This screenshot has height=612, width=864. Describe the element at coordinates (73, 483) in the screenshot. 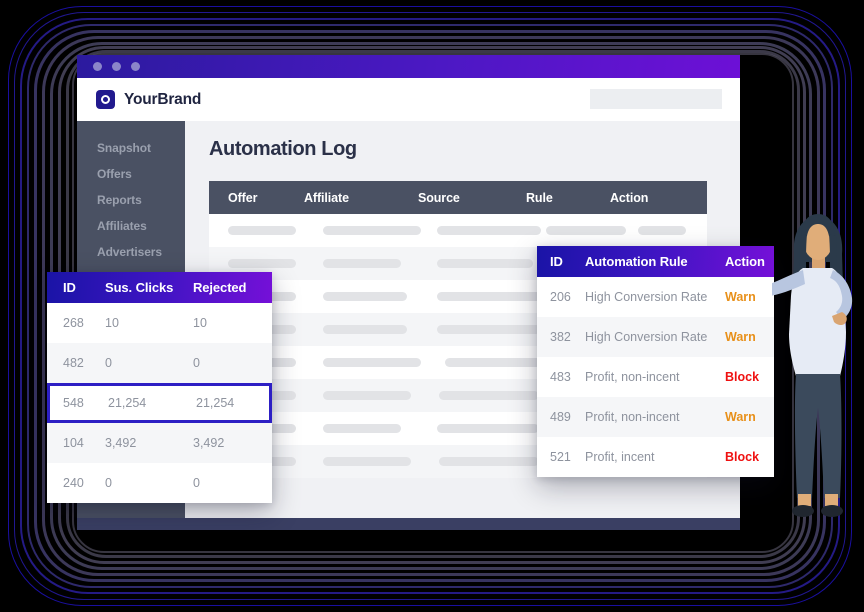

I see `cell-id: 240` at that location.